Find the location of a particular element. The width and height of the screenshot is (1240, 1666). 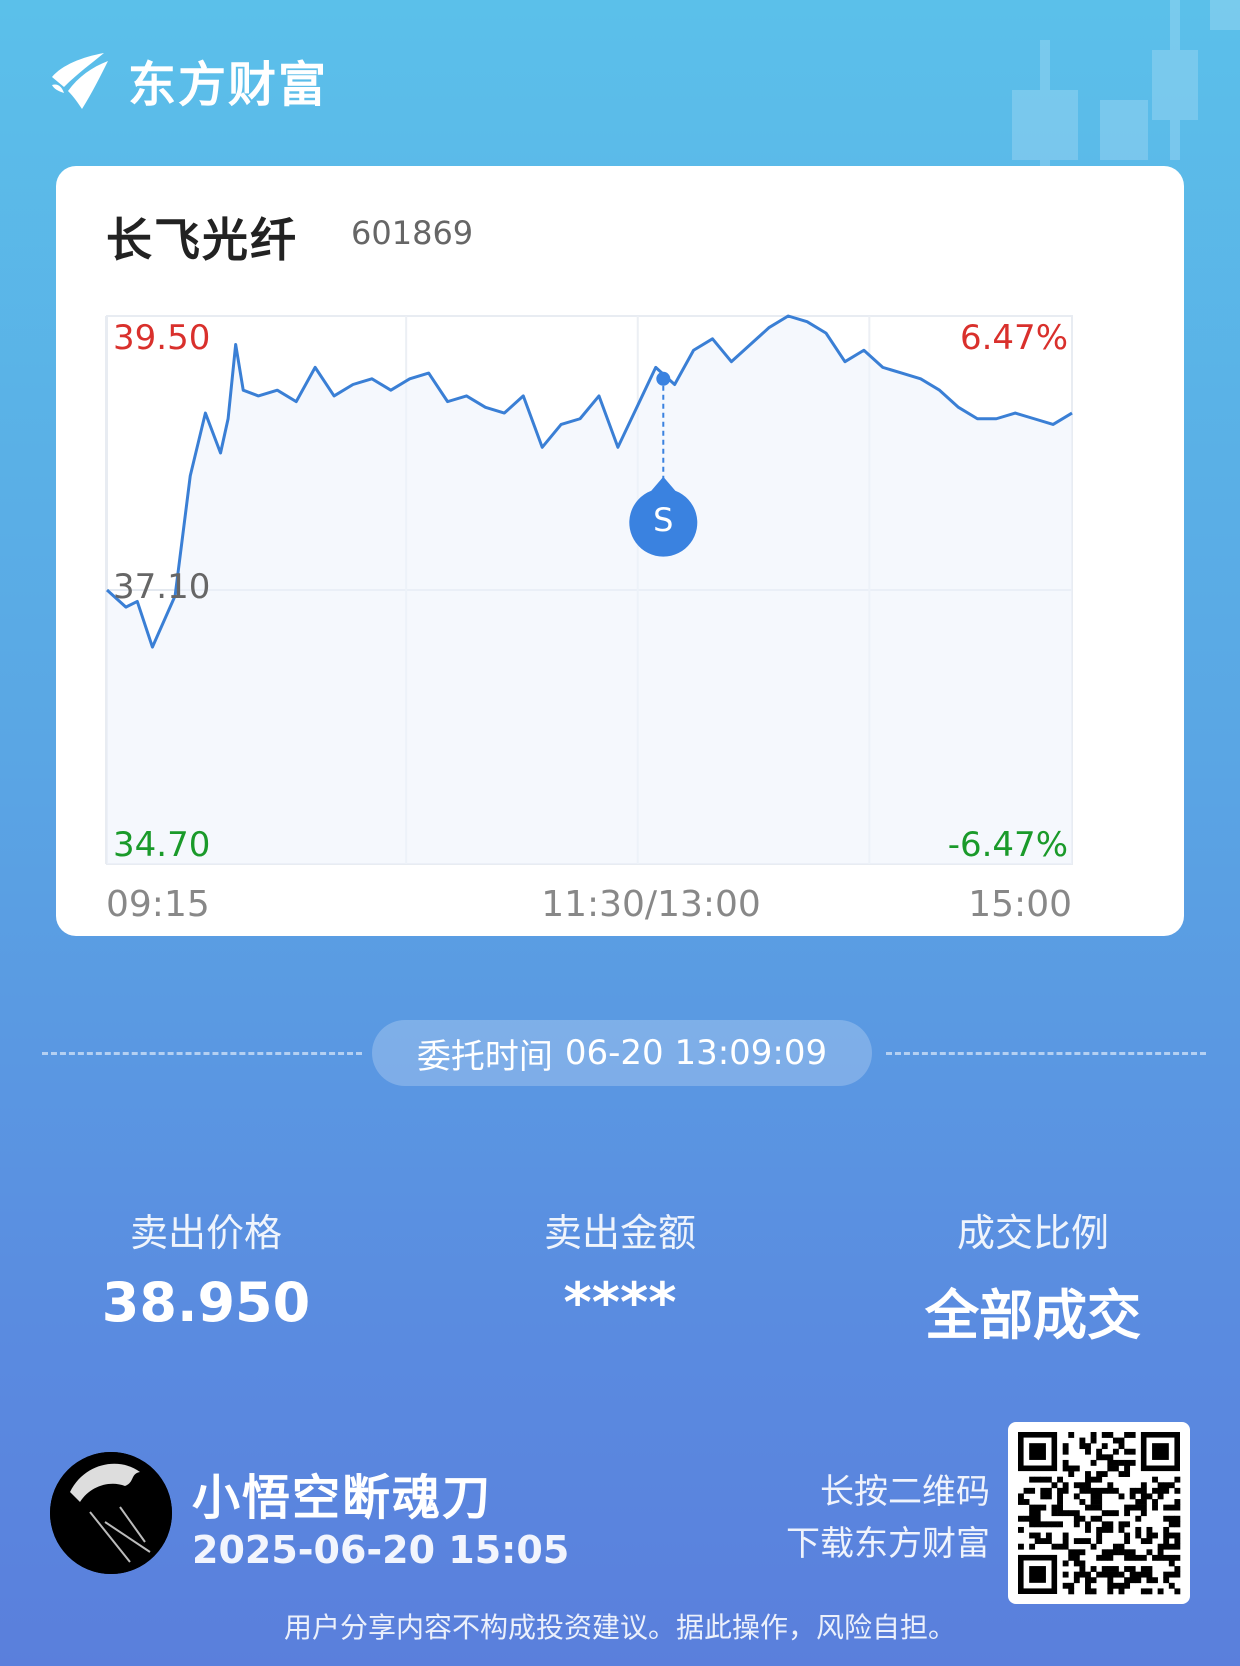

qr-hint: 长按二维码 下载东方财富 is located at coordinates (865, 1518).